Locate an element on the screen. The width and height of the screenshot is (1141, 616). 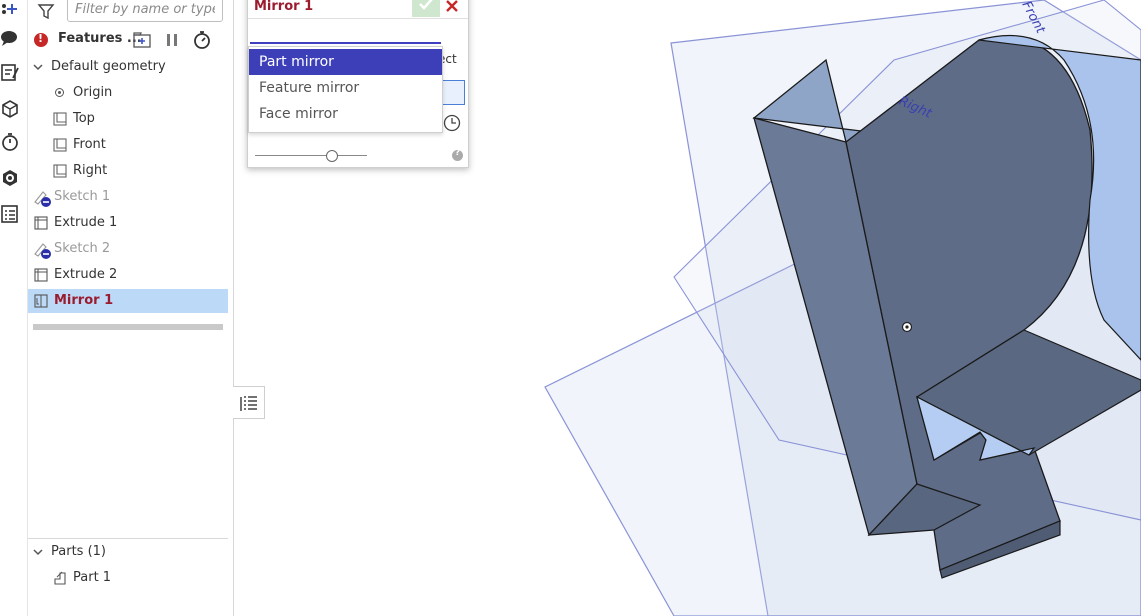
tree-default-geometry: Default geometry is located at coordinates (128, 67).